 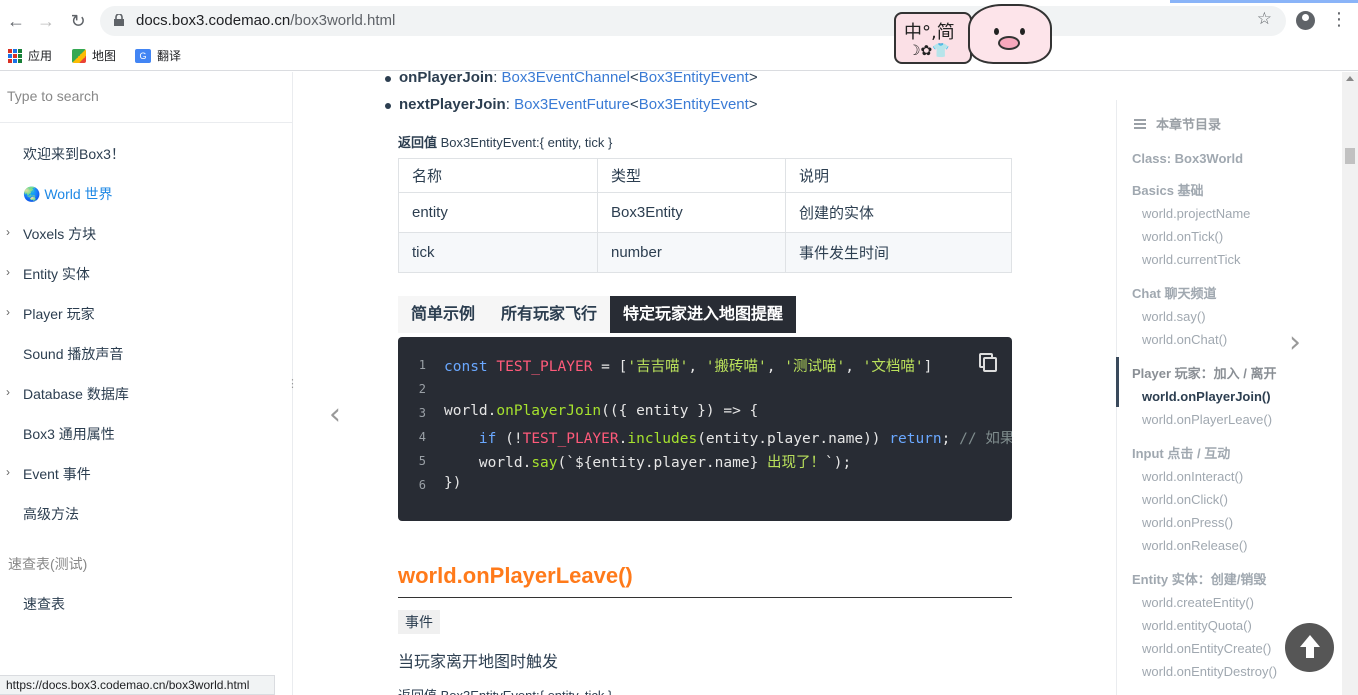 I want to click on bookmark-translate: G 翻译, so click(x=158, y=55).